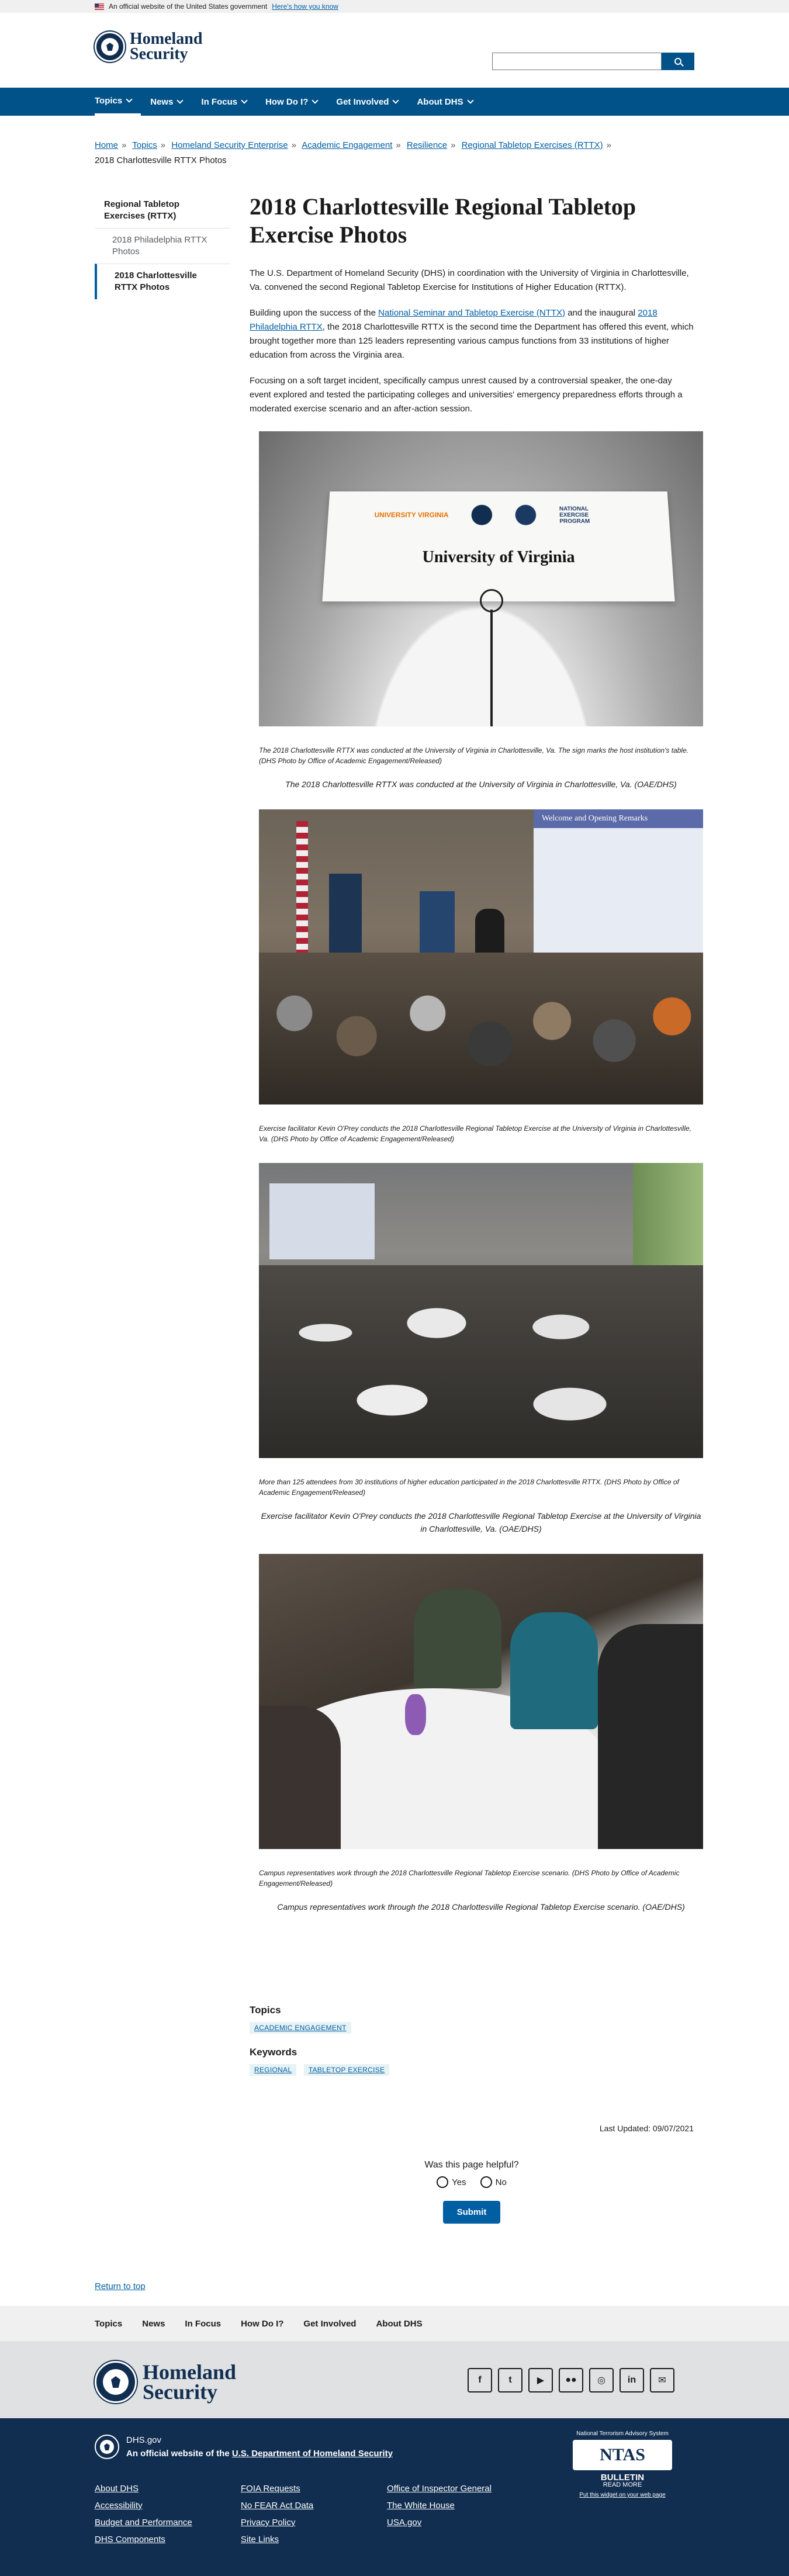 The height and width of the screenshot is (2576, 789). What do you see at coordinates (622, 2495) in the screenshot?
I see `ntas-widget-link: Put this widget on your web page` at bounding box center [622, 2495].